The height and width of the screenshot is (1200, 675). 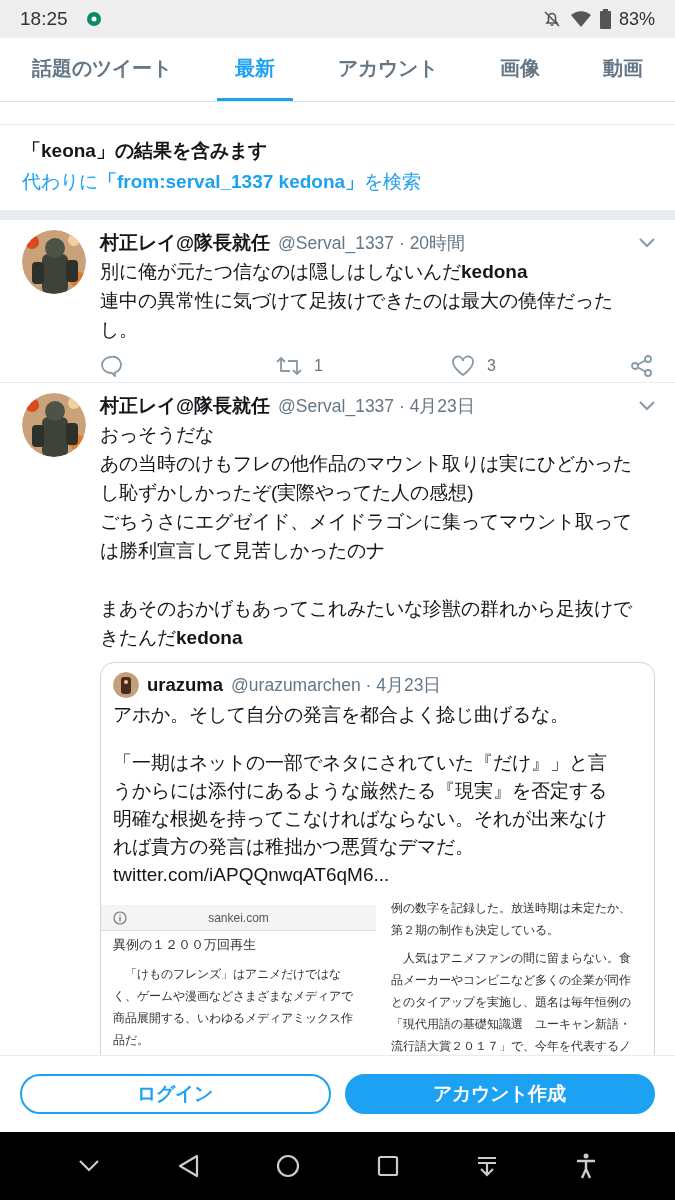 I want to click on search-instead-link: 代わりに「from:serval_1337 kedona」を検索, so click(x=222, y=181).